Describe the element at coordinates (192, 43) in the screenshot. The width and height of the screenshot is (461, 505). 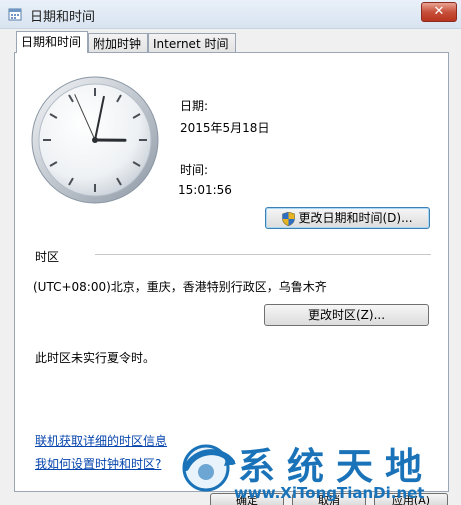
I see `tab-internet-time: Internet 时间` at that location.